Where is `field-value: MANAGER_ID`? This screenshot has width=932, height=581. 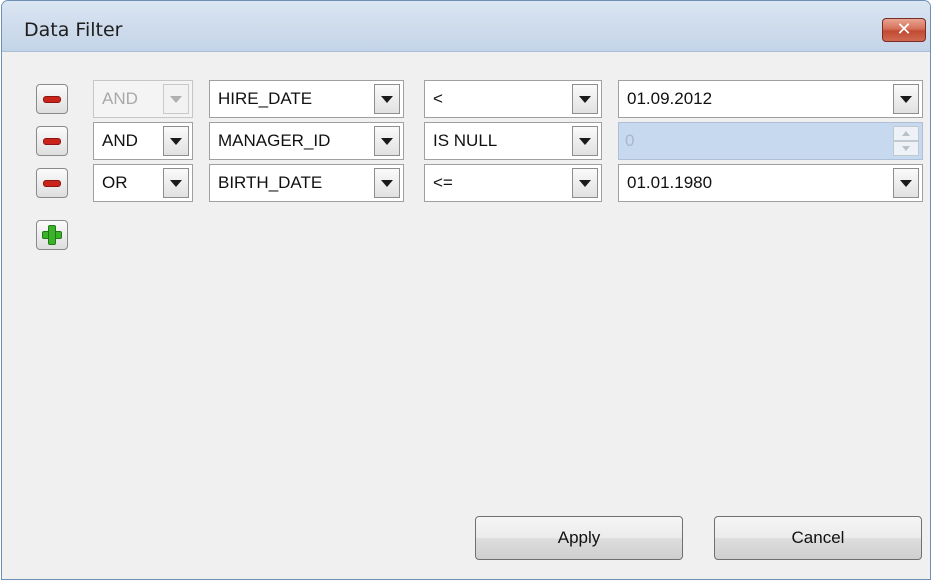
field-value: MANAGER_ID is located at coordinates (274, 140).